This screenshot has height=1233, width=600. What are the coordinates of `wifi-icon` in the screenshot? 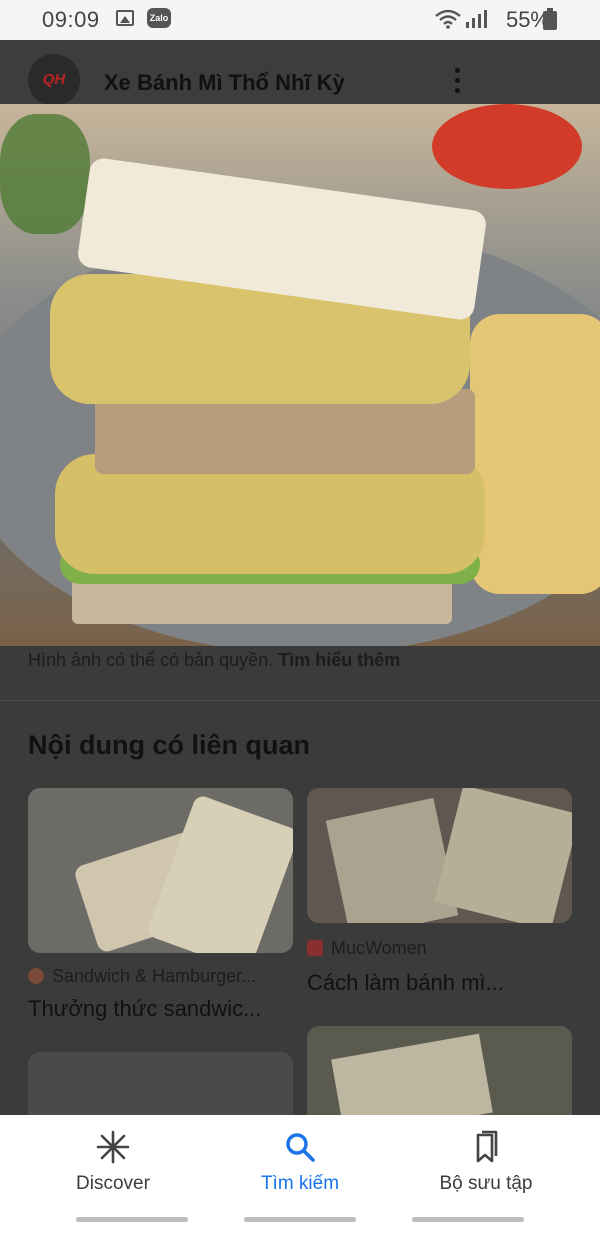 It's located at (448, 19).